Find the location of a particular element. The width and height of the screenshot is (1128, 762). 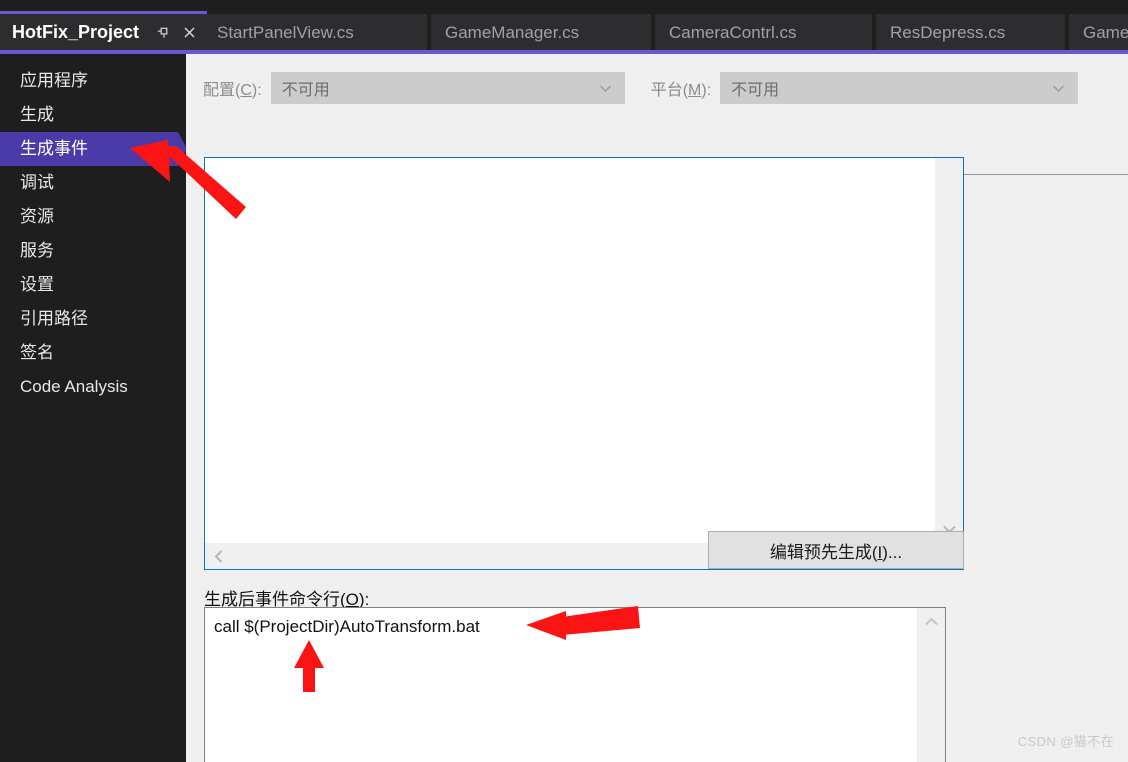

sidebar-item-reference-paths: 引用路径 is located at coordinates (93, 319).